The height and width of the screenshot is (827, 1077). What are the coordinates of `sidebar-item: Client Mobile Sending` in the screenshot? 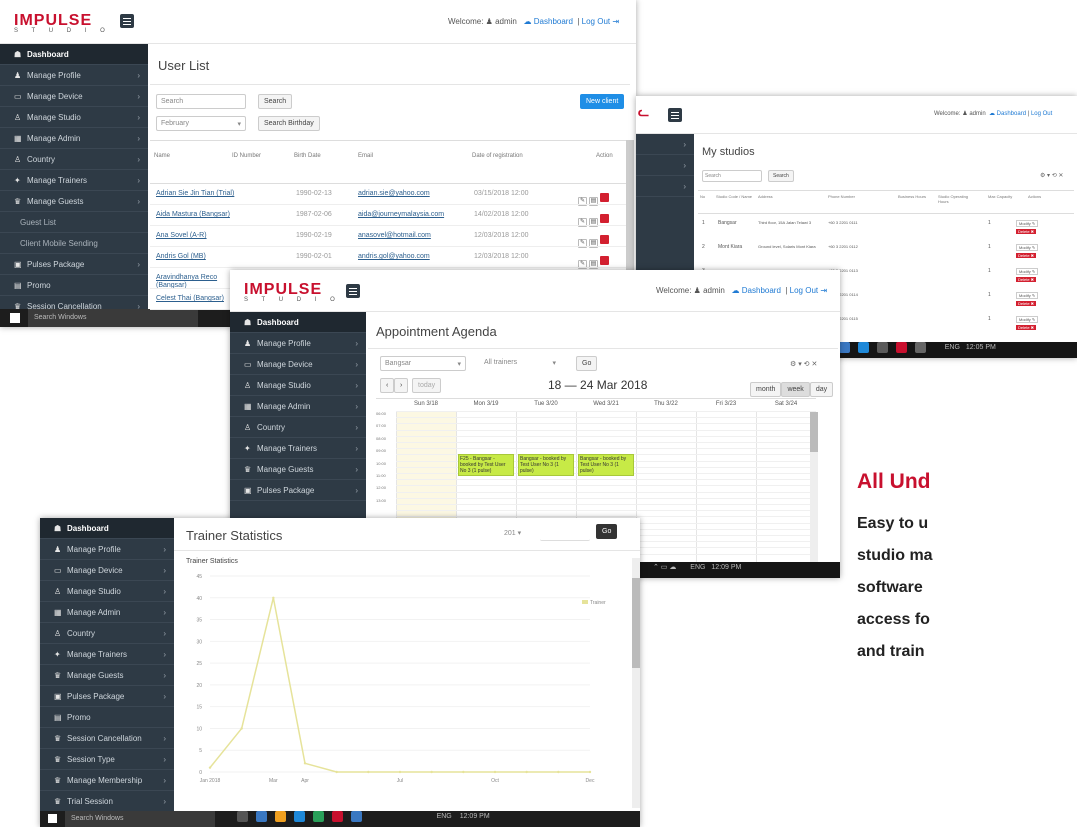 It's located at (74, 243).